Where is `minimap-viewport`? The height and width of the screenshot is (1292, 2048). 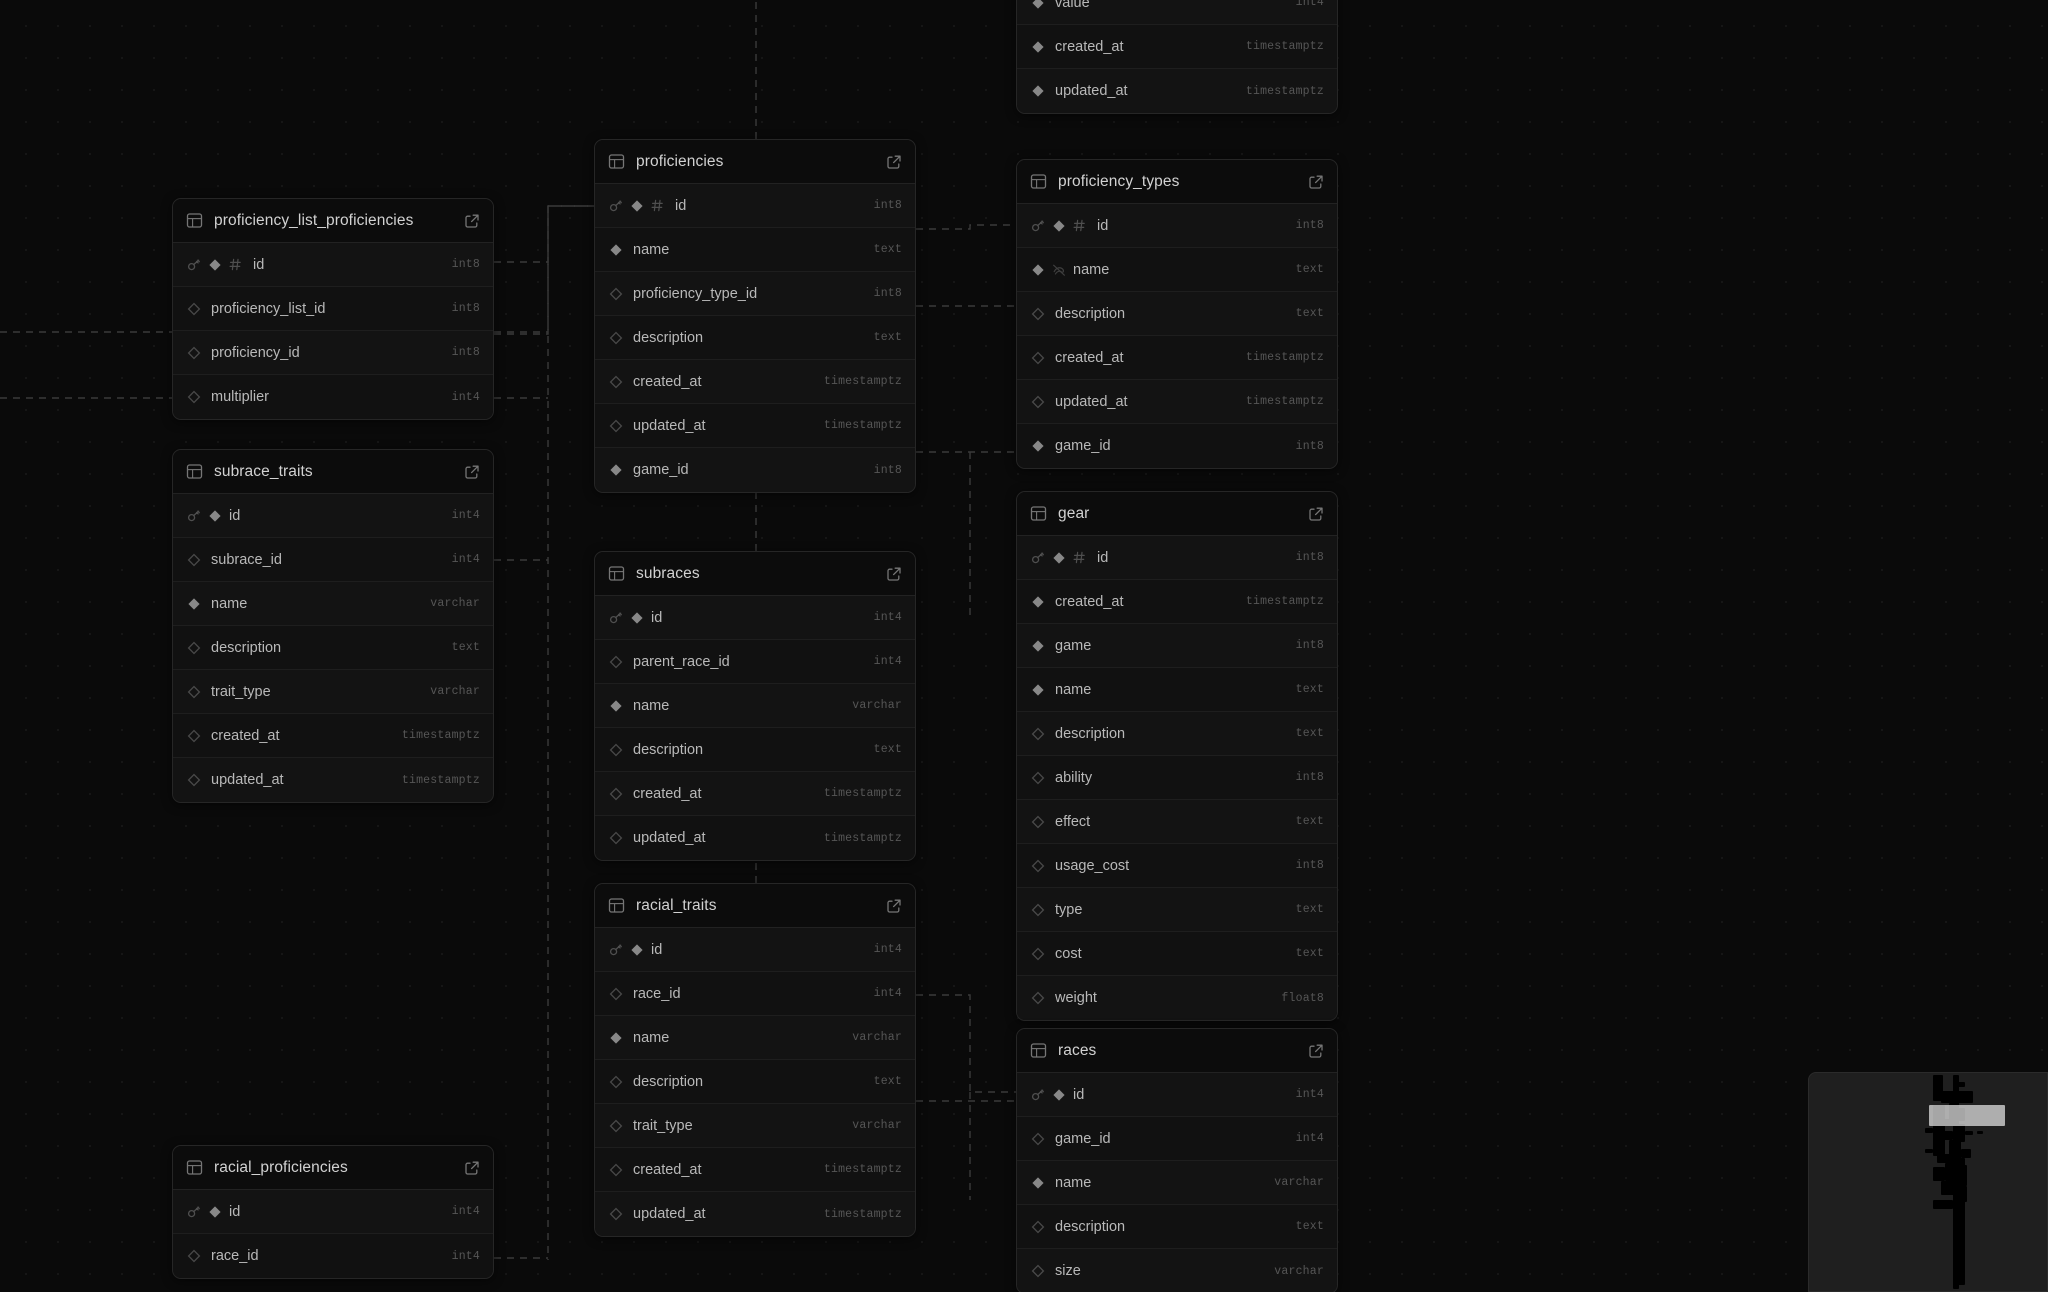
minimap-viewport is located at coordinates (1967, 1115).